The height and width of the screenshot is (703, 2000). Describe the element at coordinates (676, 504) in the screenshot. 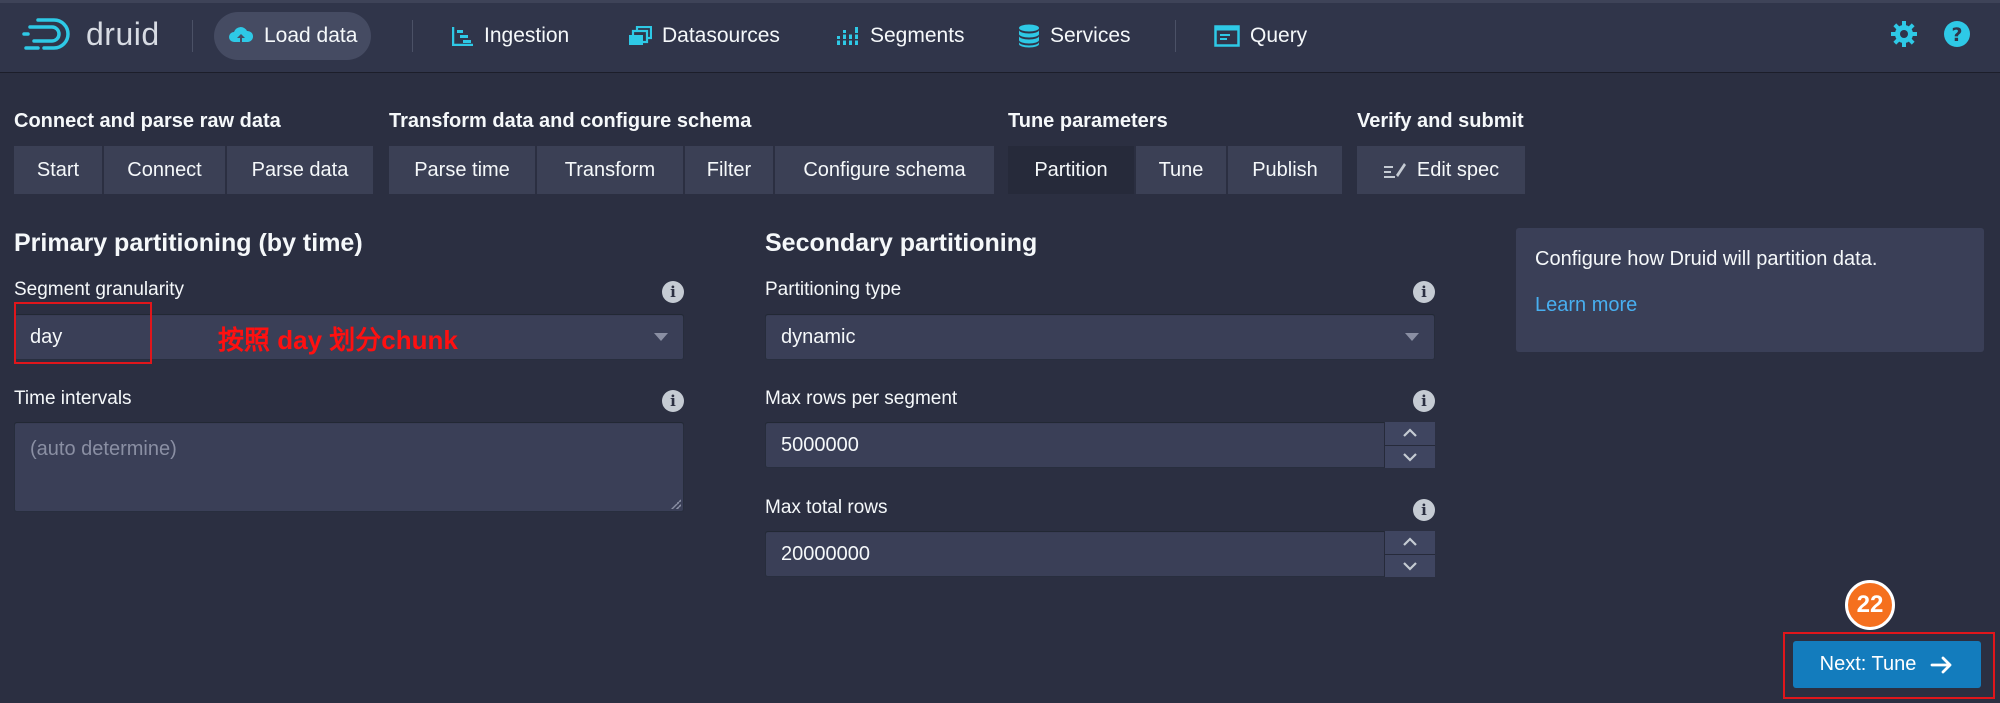

I see `resize-handle-icon` at that location.